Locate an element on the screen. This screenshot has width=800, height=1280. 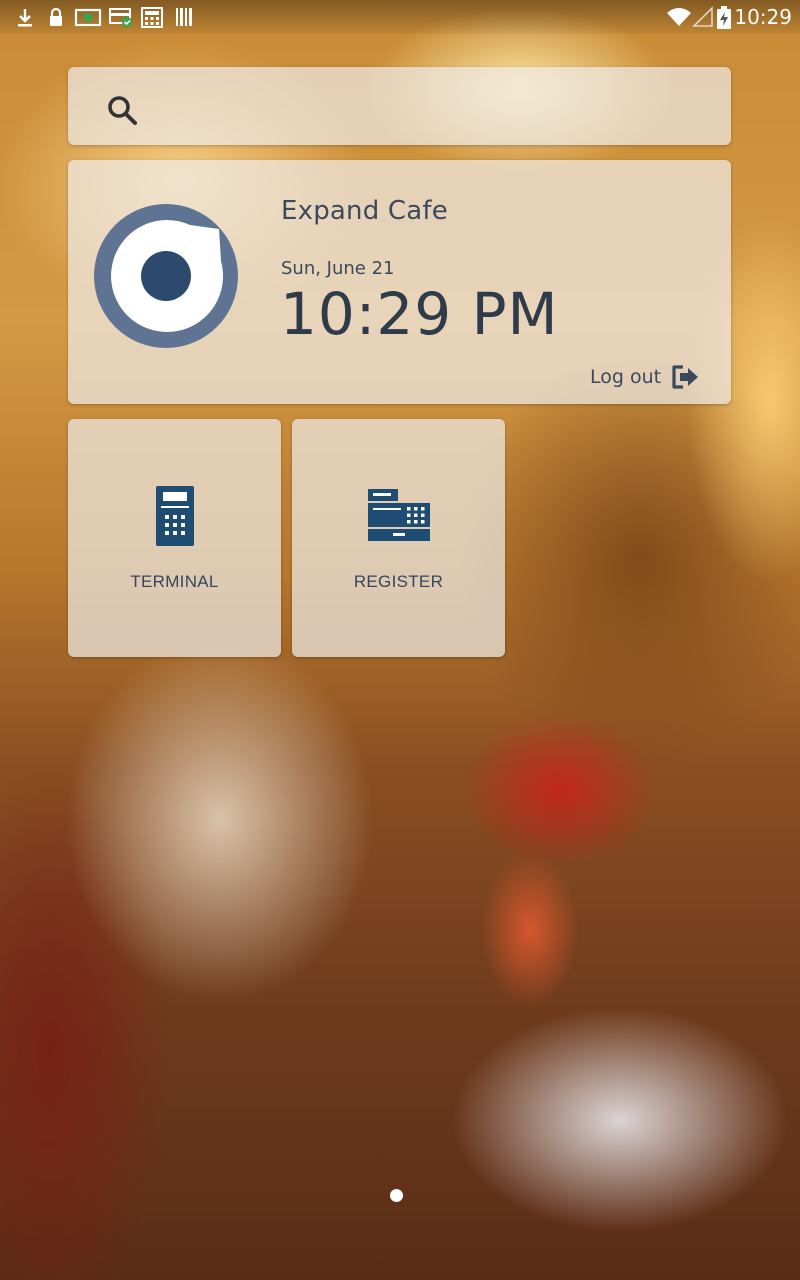
store-logo is located at coordinates (166, 276).